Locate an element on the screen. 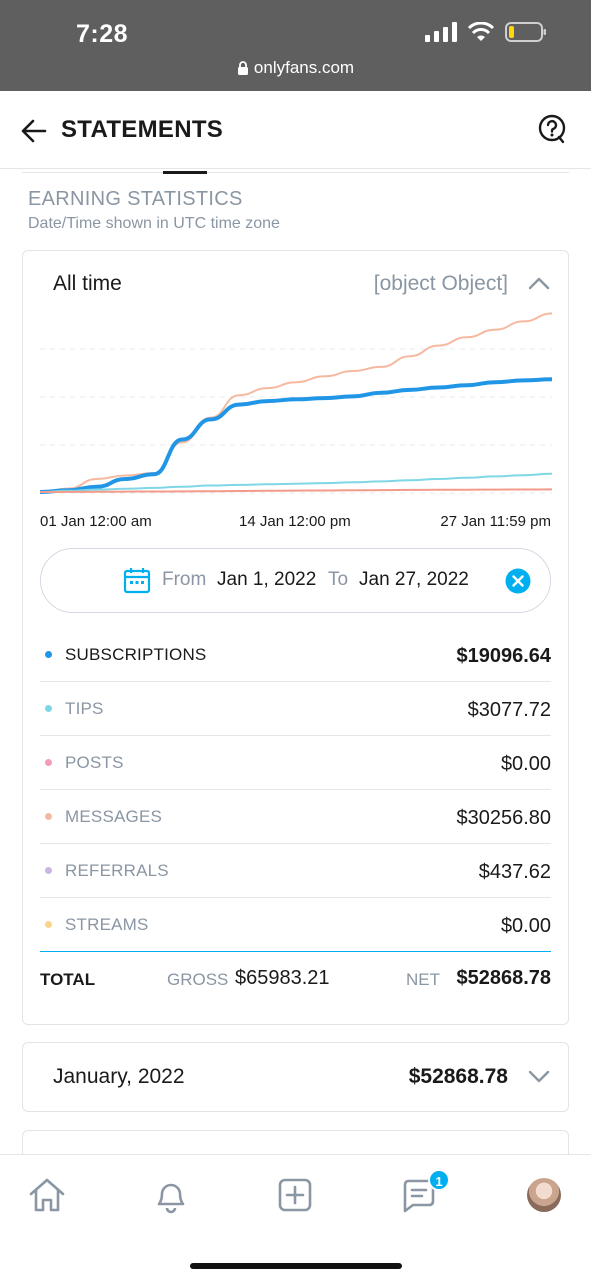 This screenshot has height=1280, width=591. lock-icon is located at coordinates (242, 68).